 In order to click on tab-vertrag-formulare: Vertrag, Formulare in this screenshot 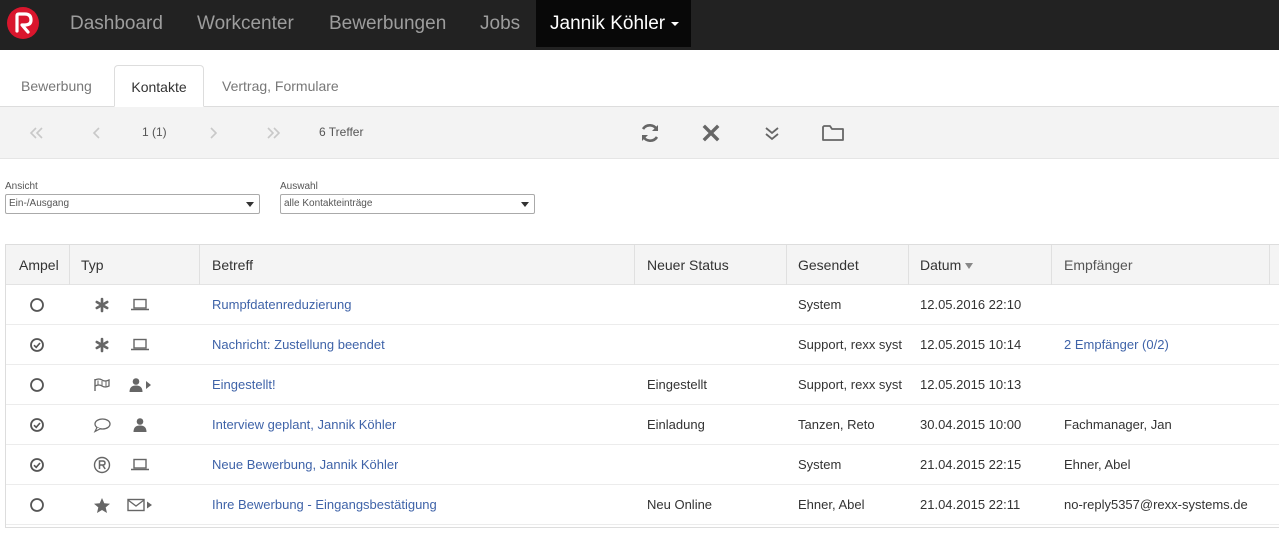, I will do `click(280, 86)`.